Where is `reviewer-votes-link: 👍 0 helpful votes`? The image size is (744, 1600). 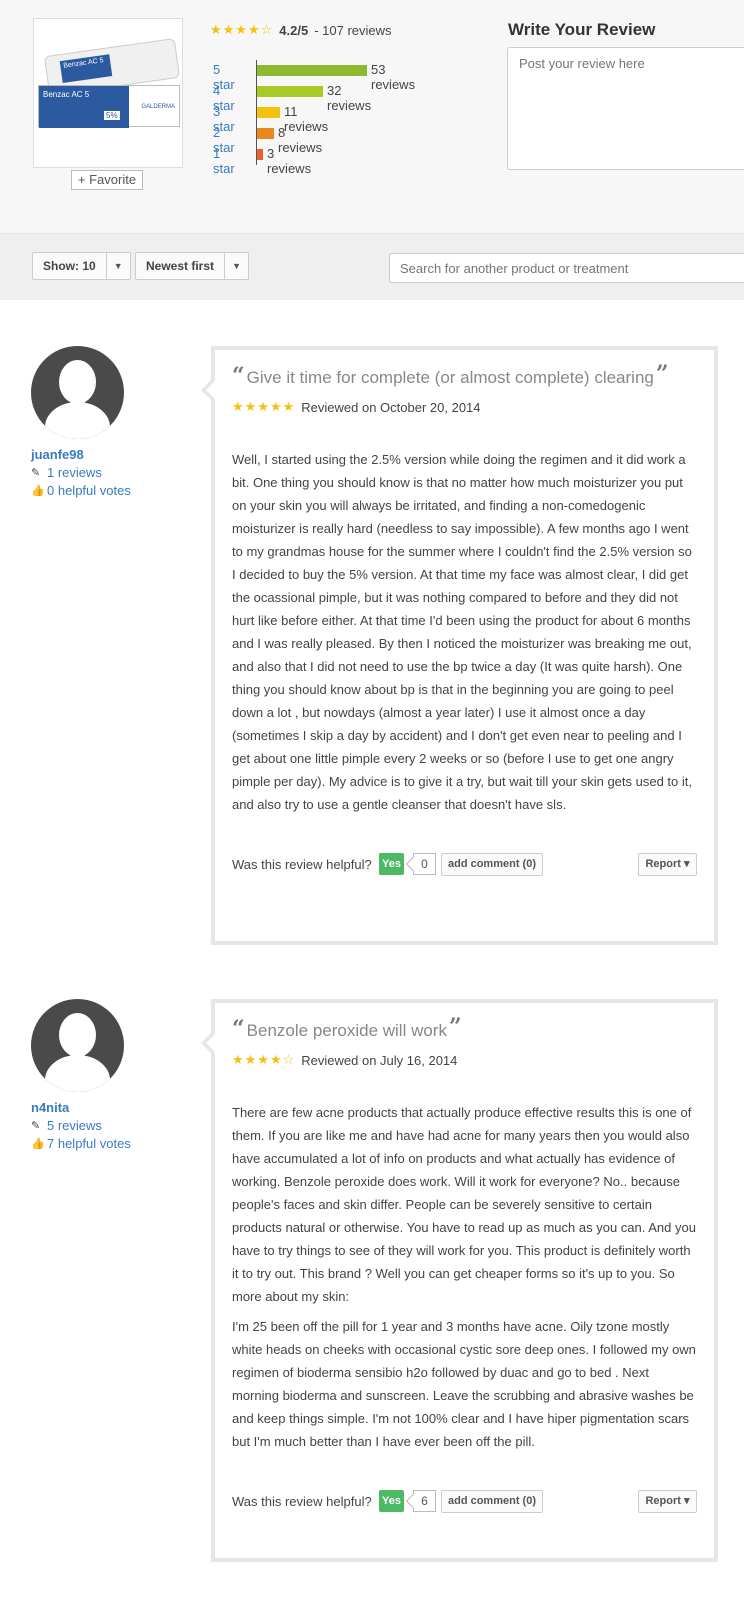
reviewer-votes-link: 👍 0 helpful votes is located at coordinates (81, 490).